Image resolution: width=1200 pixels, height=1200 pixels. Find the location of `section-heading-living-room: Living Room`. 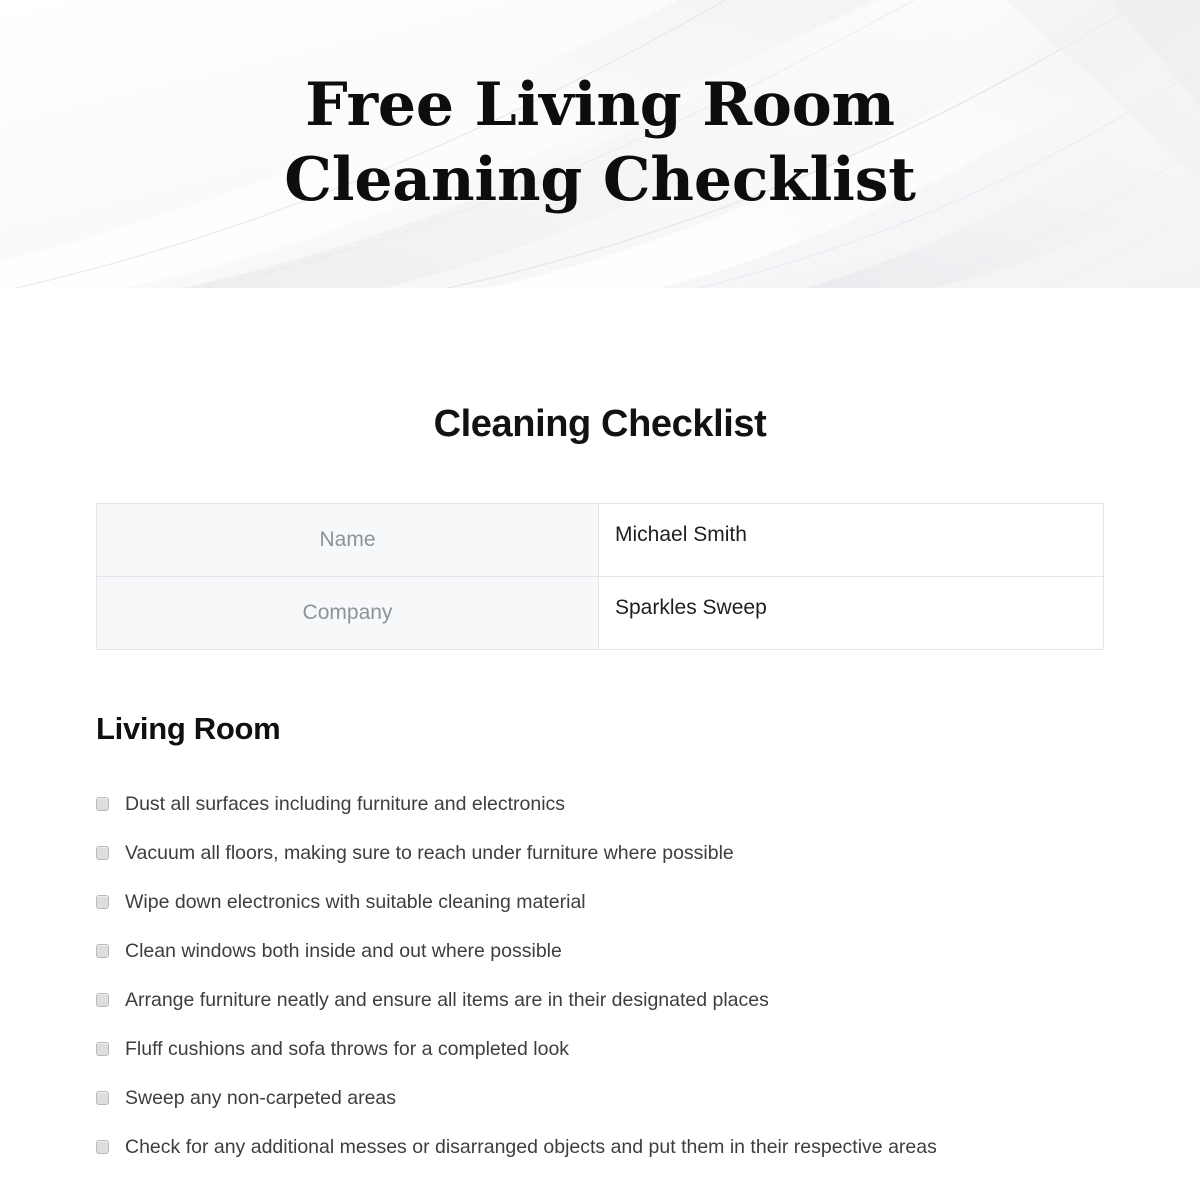

section-heading-living-room: Living Room is located at coordinates (188, 728).